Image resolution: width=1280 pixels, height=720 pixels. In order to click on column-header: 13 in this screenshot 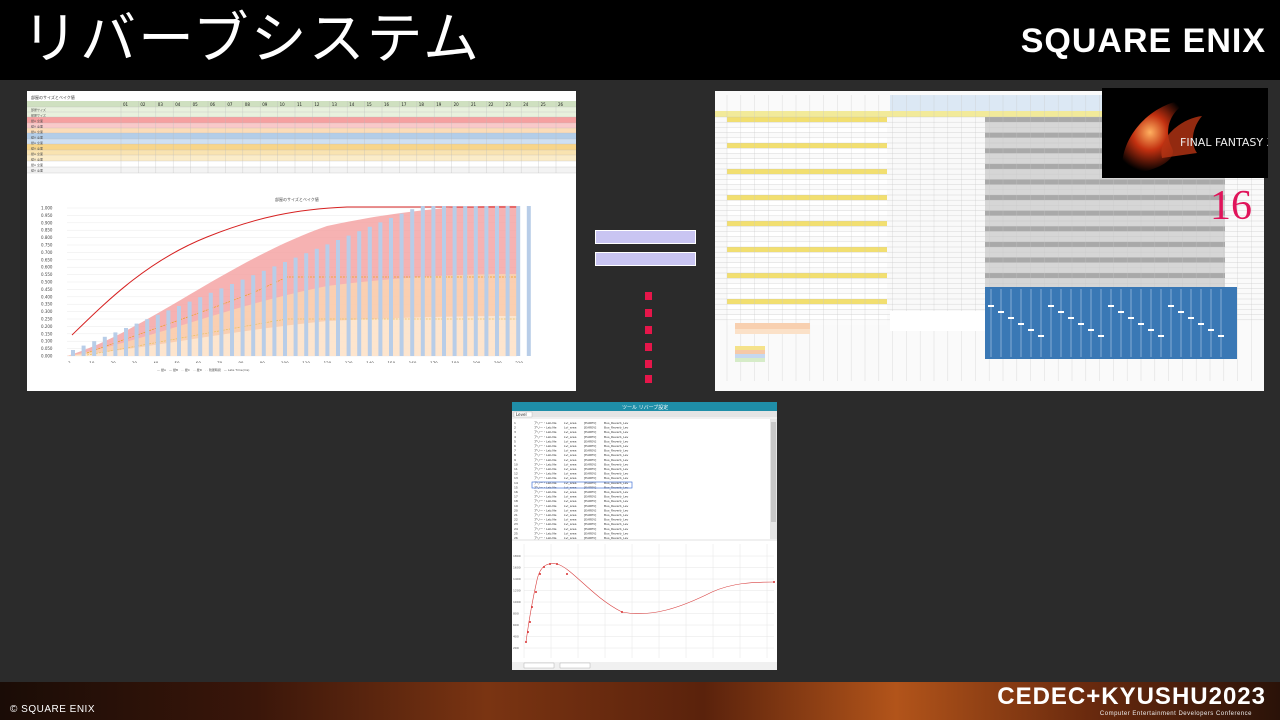, I will do `click(335, 104)`.